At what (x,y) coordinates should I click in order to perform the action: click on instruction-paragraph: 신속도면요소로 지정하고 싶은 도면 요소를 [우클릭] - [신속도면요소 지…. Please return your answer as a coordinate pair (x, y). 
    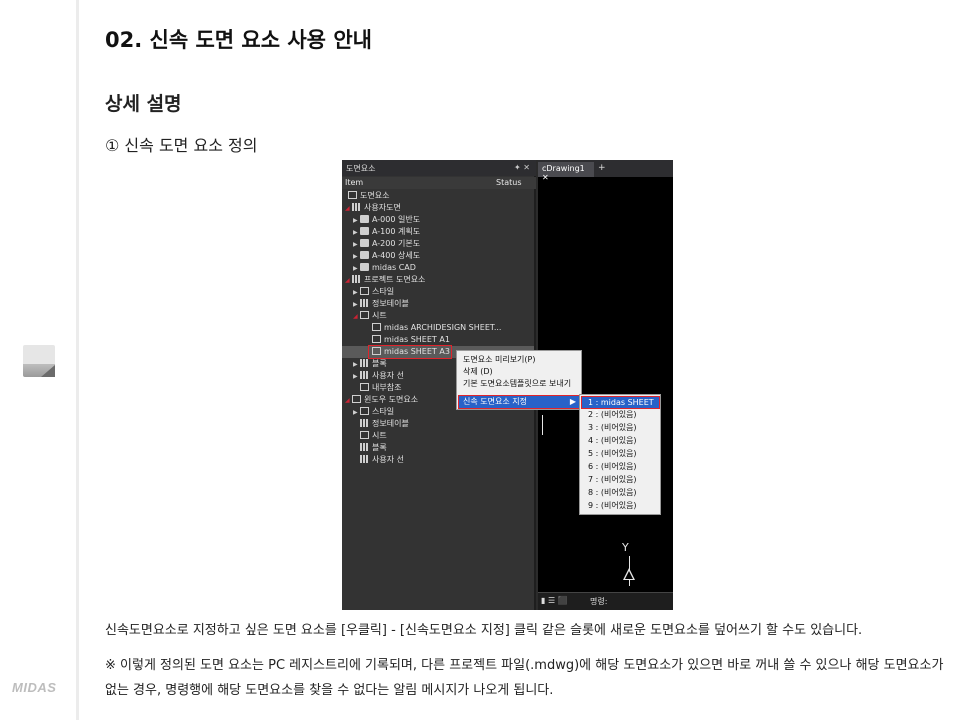
    Looking at the image, I should click on (484, 630).